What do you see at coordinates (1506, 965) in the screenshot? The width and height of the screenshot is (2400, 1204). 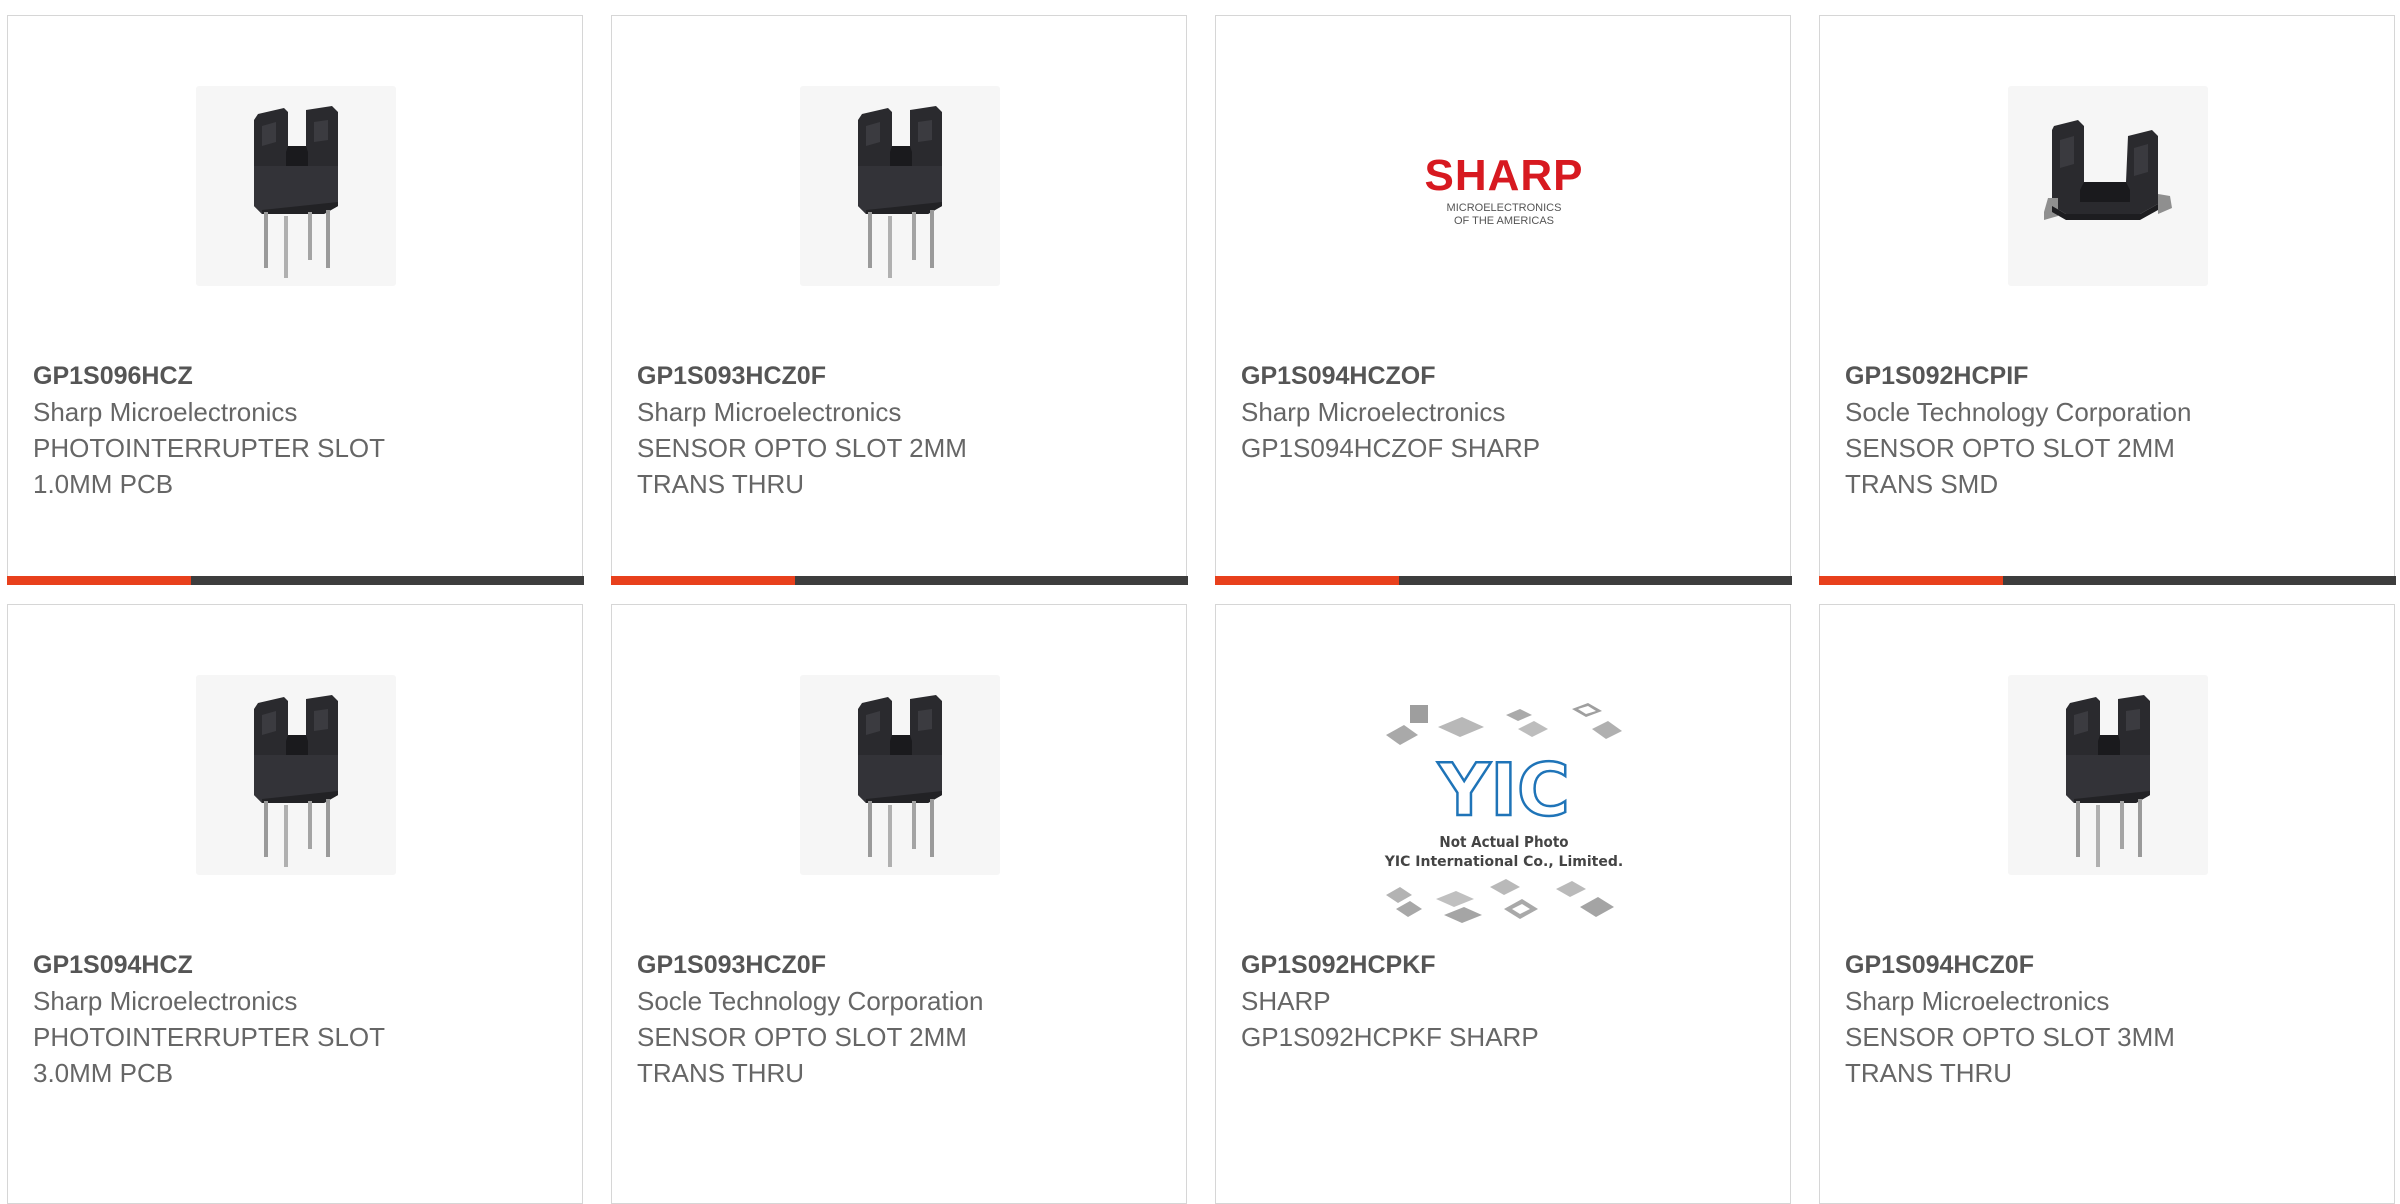 I see `part-number: GP1S092HCPKF` at bounding box center [1506, 965].